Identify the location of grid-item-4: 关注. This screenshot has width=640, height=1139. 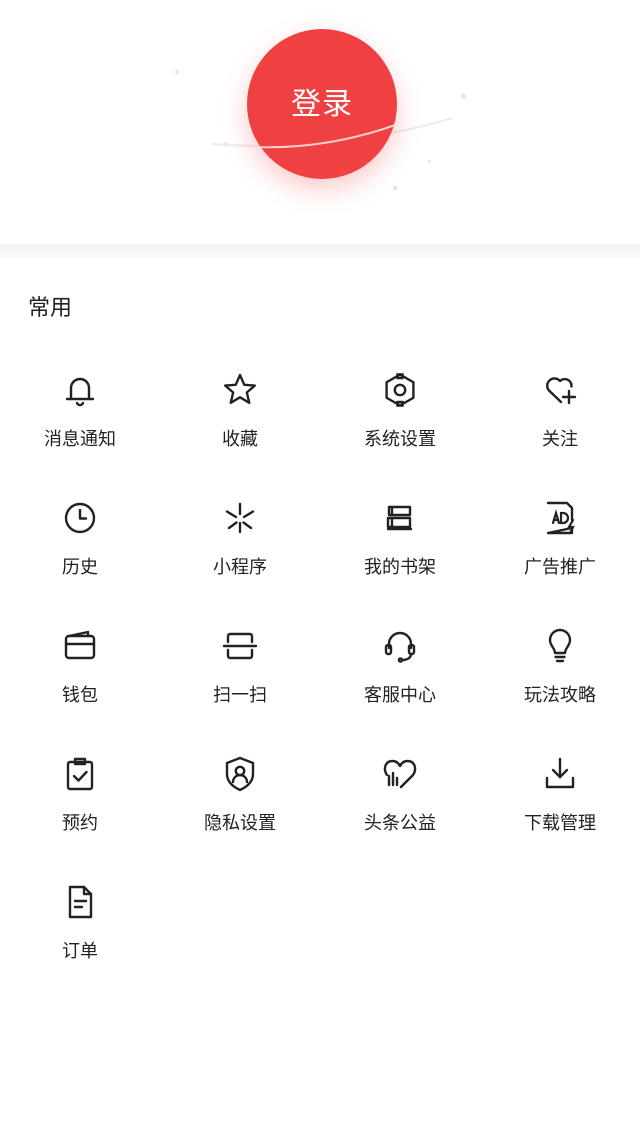
(560, 434).